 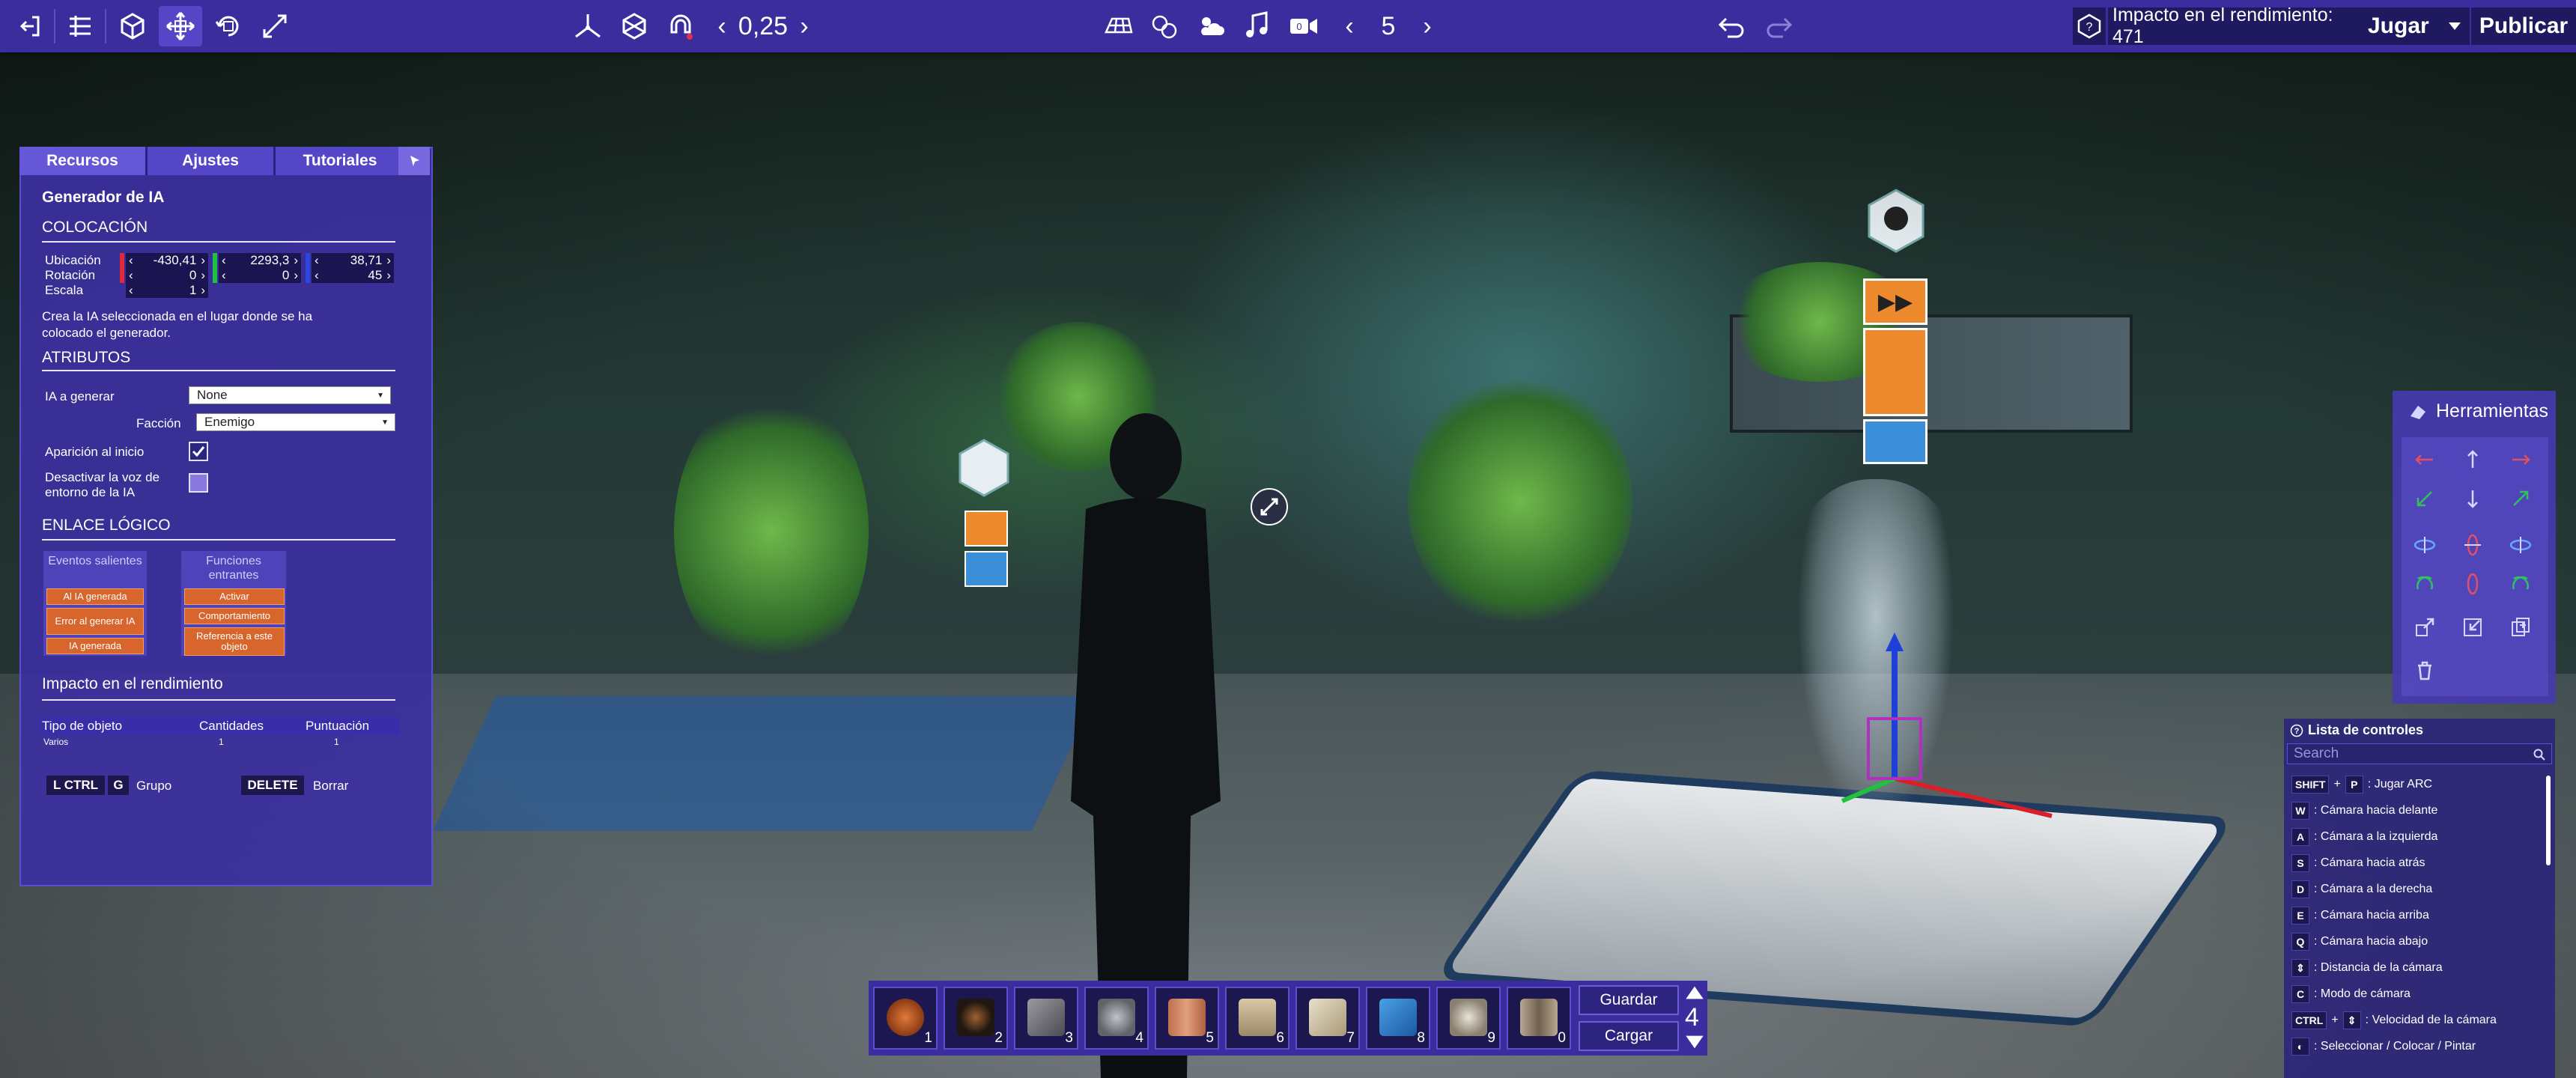 What do you see at coordinates (198, 483) in the screenshot?
I see `disable-ai-voice-checkbox` at bounding box center [198, 483].